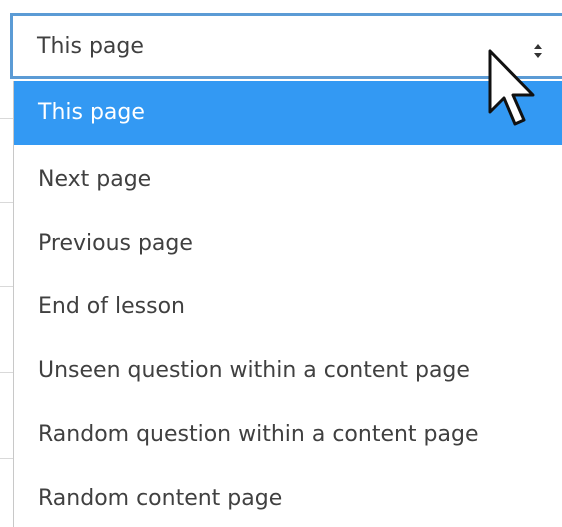  I want to click on select-current-value: This page, so click(90, 46).